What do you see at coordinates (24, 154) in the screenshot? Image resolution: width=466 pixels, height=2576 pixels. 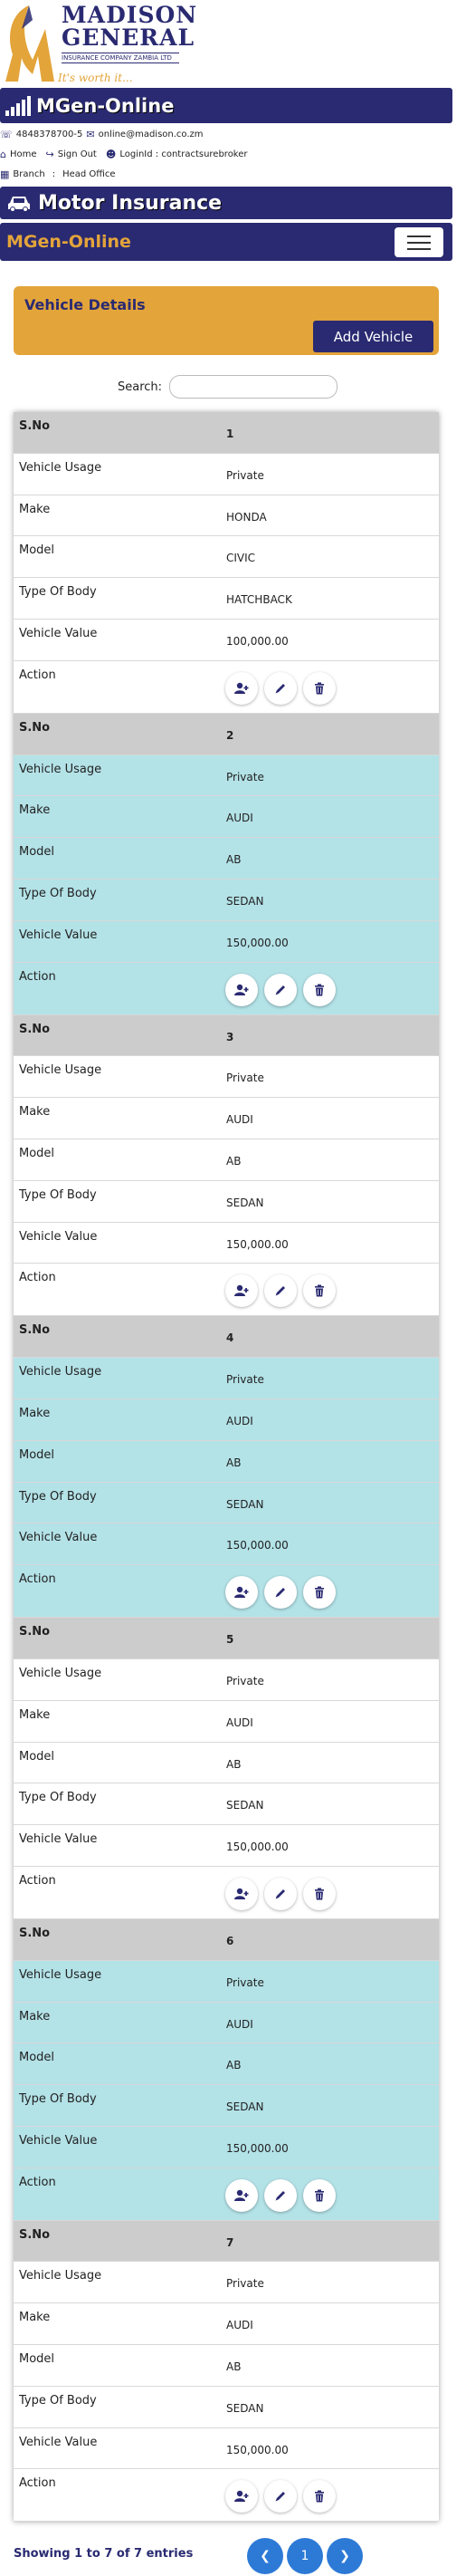 I see `home-link: Home` at bounding box center [24, 154].